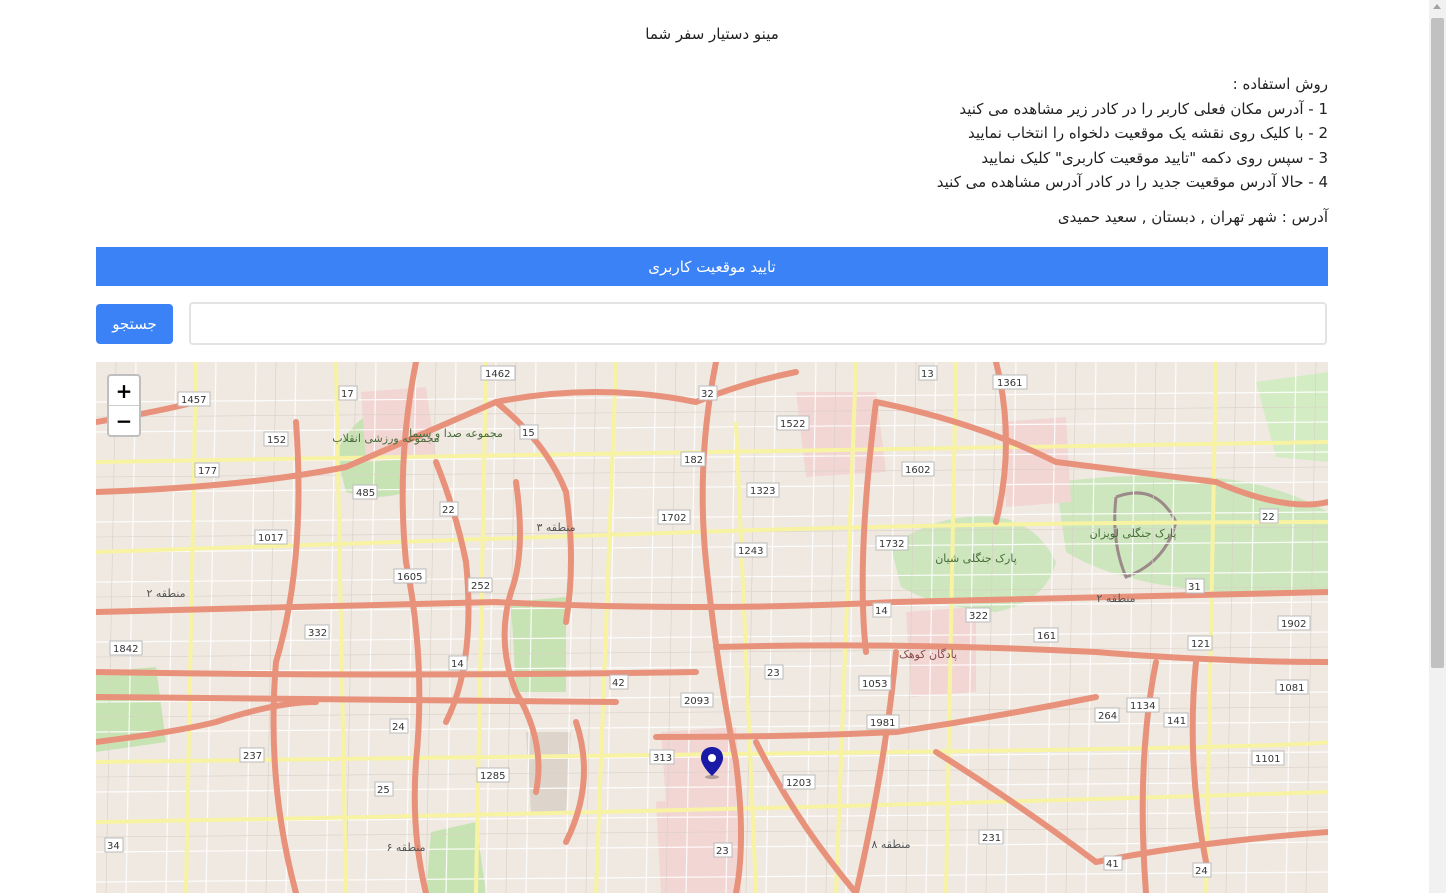  I want to click on svg-text: 1702, so click(673, 518).